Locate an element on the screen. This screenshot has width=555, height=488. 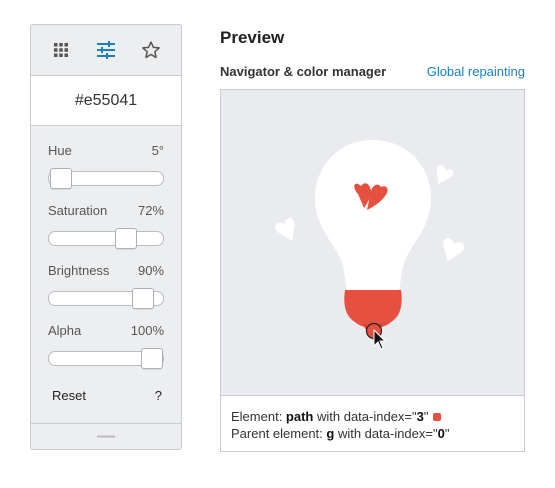
alpha-control: Alpha 100% is located at coordinates (106, 346).